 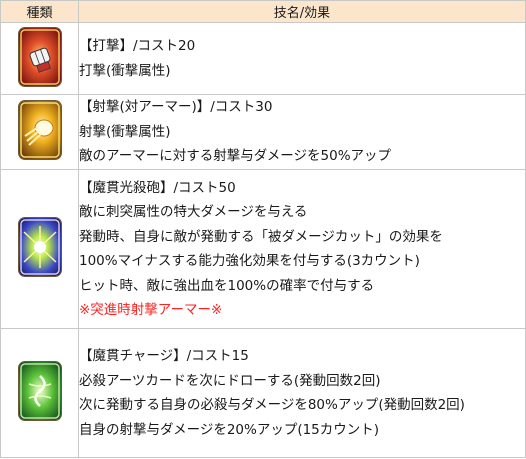 I want to click on skill-name: 【魔貫光殺砲】/コスト50, so click(x=157, y=187).